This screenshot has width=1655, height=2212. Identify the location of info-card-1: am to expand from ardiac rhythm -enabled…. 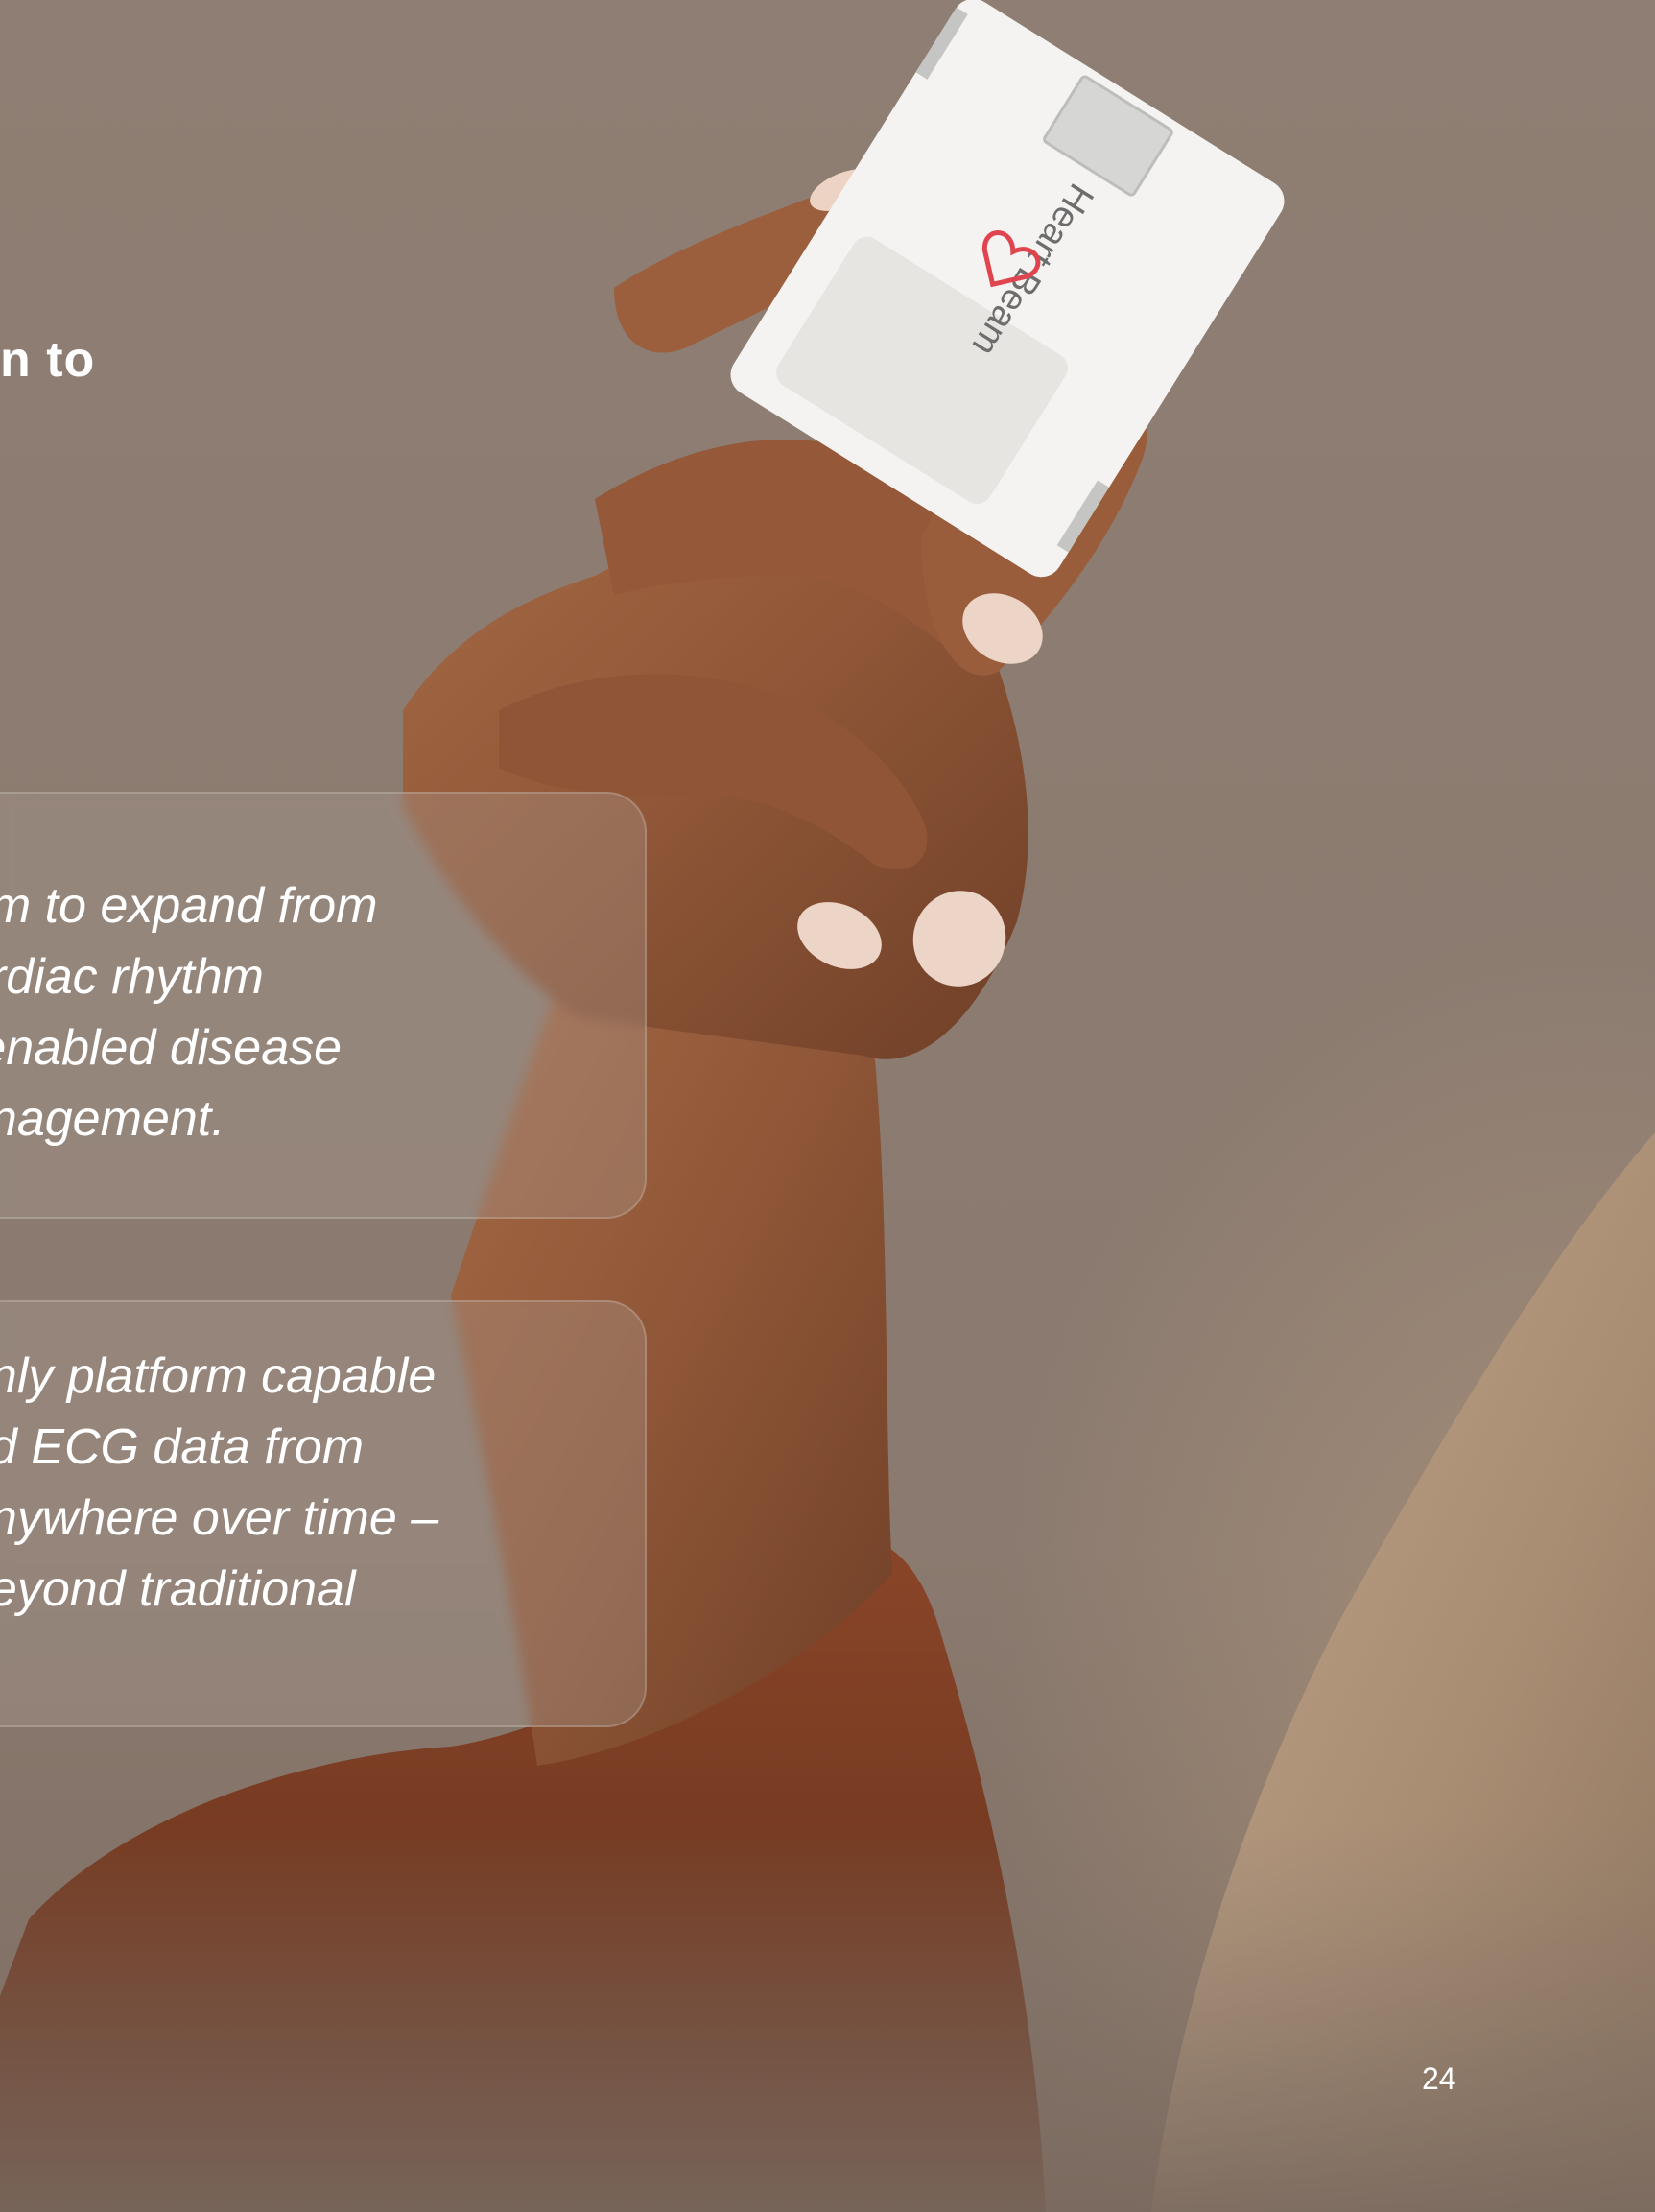
(323, 1005).